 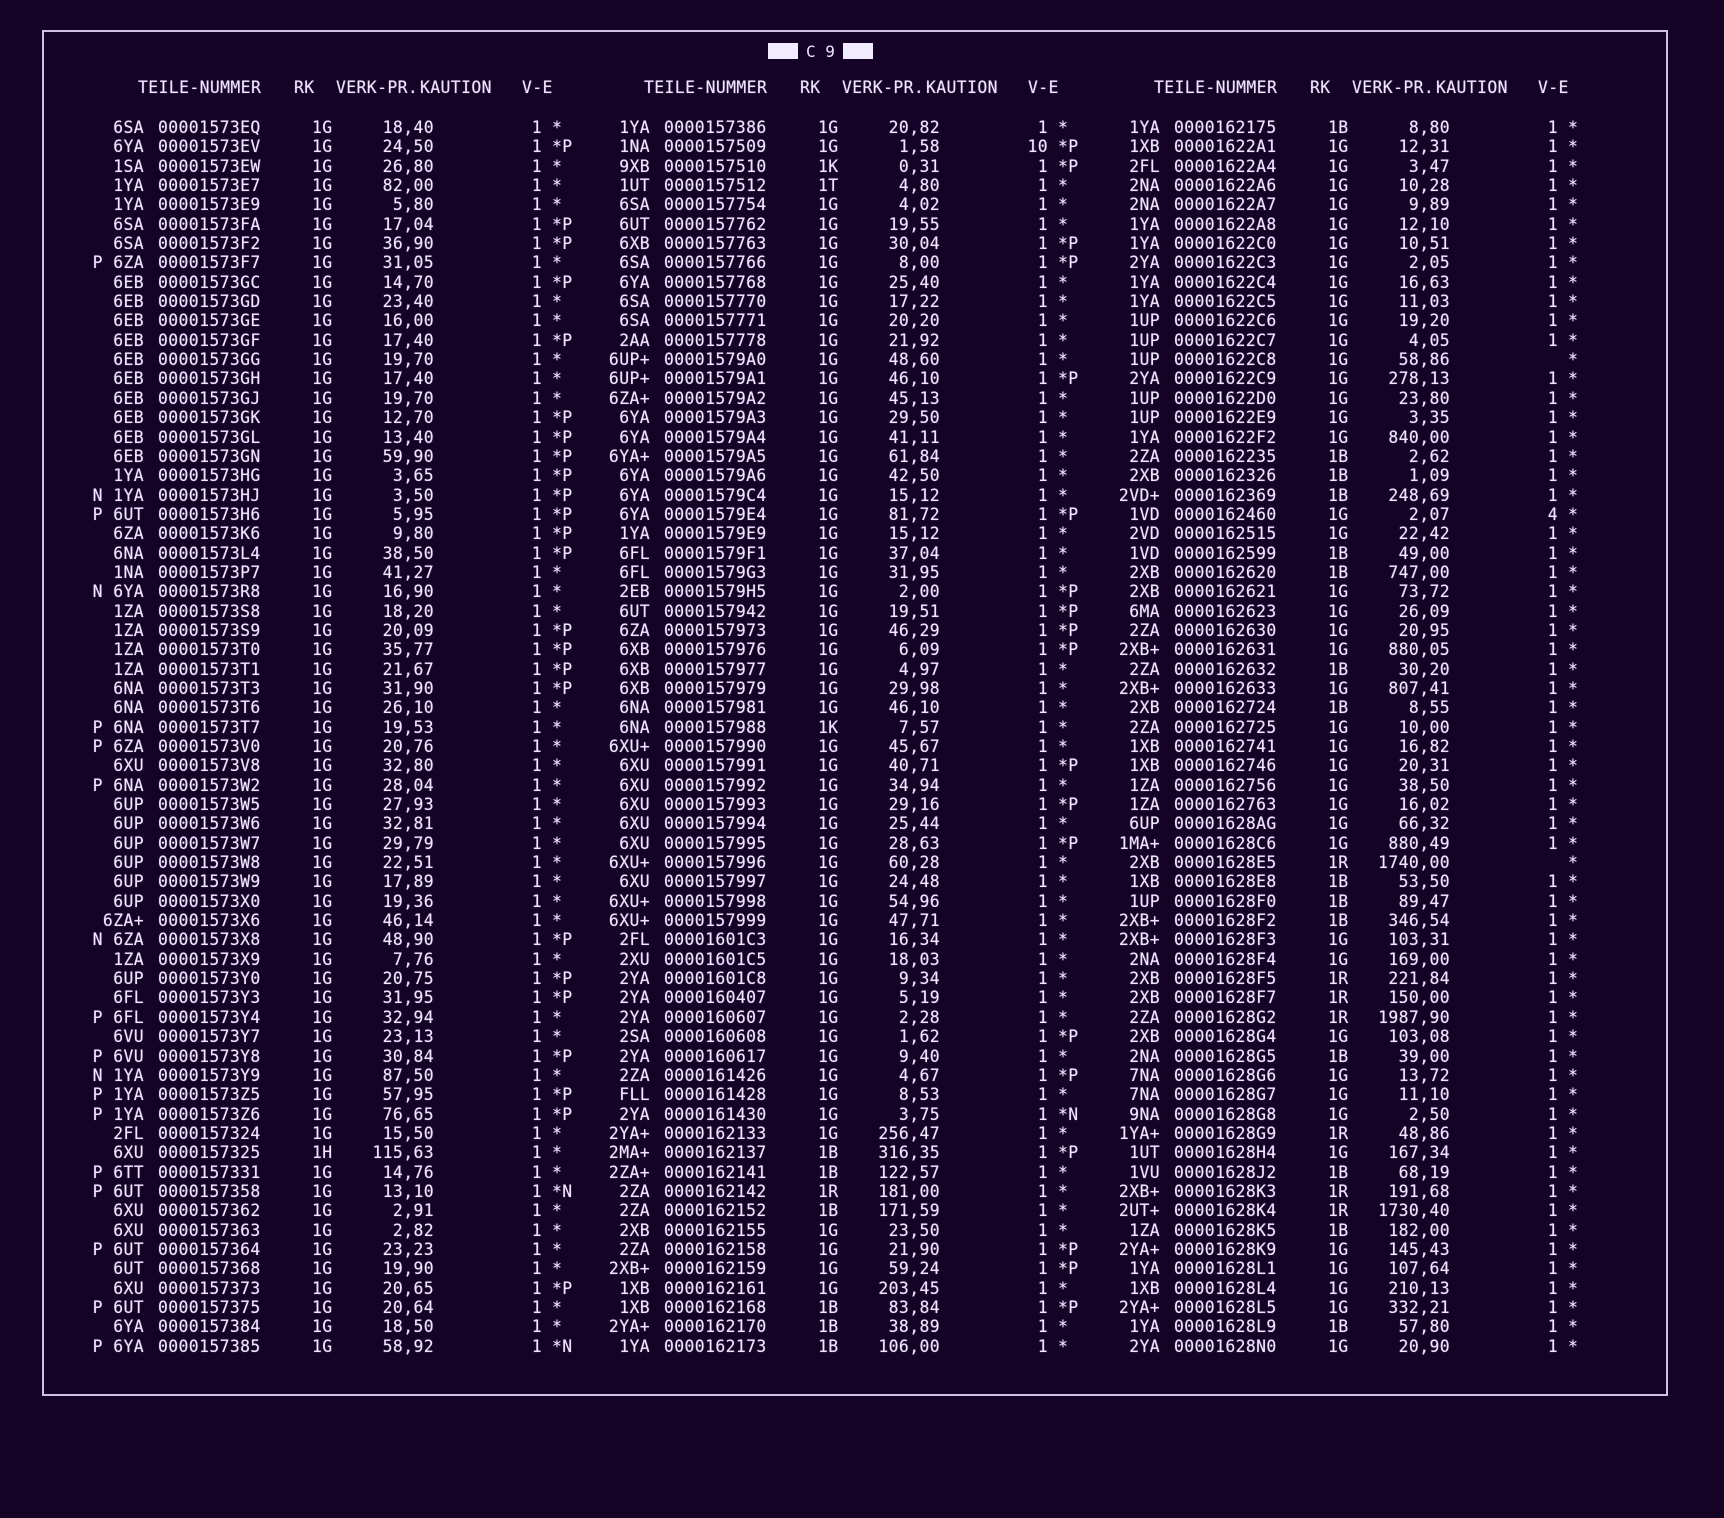 What do you see at coordinates (327, 243) in the screenshot?
I see `table-row: 6SA 00001573F2 1G 36,90 1 *P` at bounding box center [327, 243].